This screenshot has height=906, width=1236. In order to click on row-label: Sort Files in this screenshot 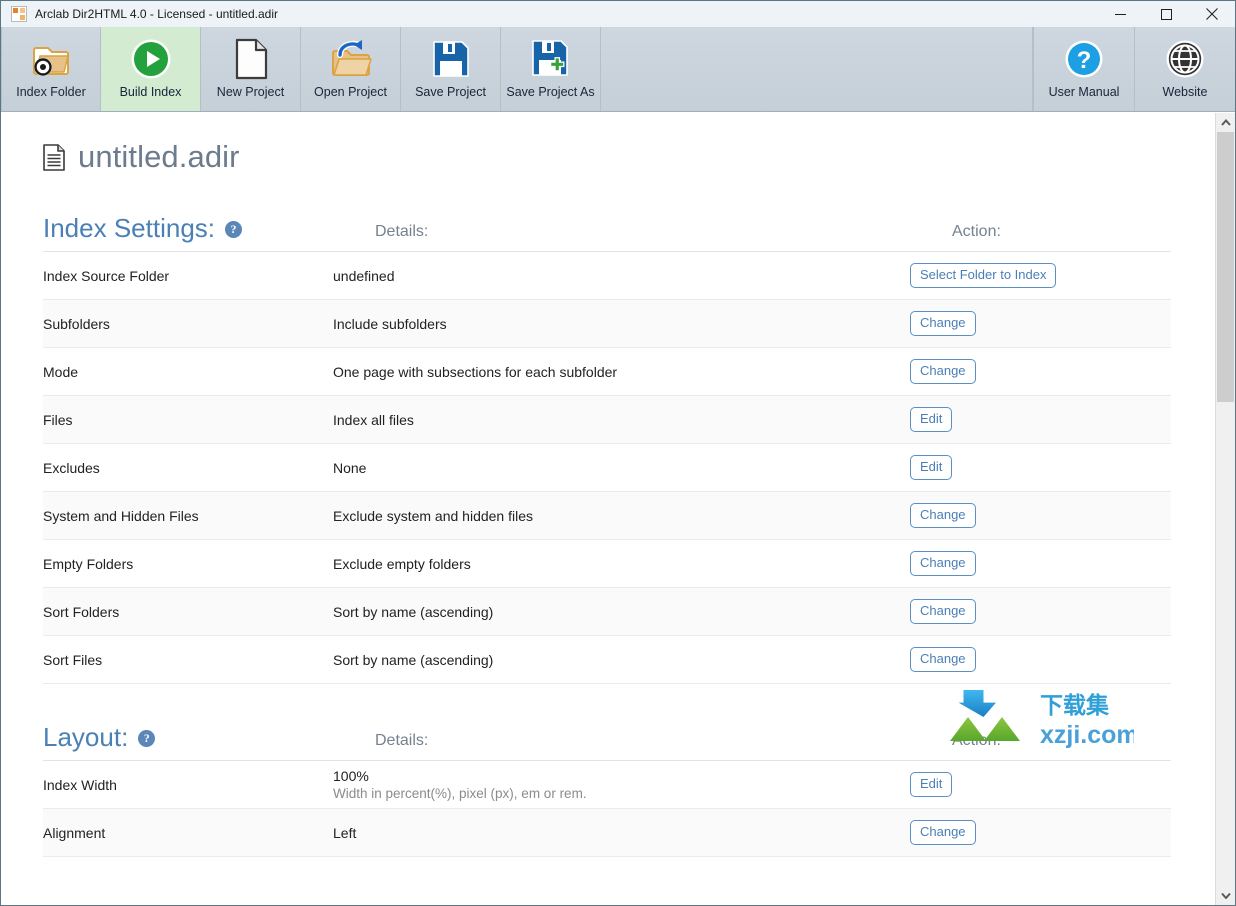, I will do `click(188, 659)`.